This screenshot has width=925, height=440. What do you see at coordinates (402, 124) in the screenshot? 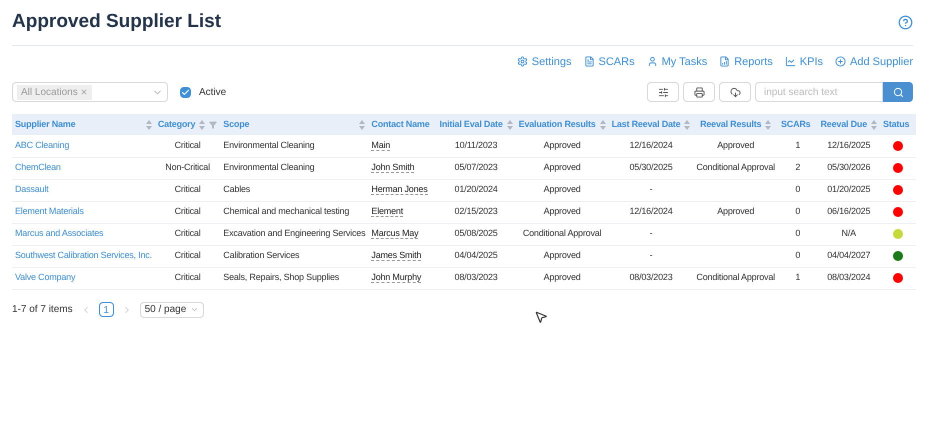
I see `column-header: Contact Name` at bounding box center [402, 124].